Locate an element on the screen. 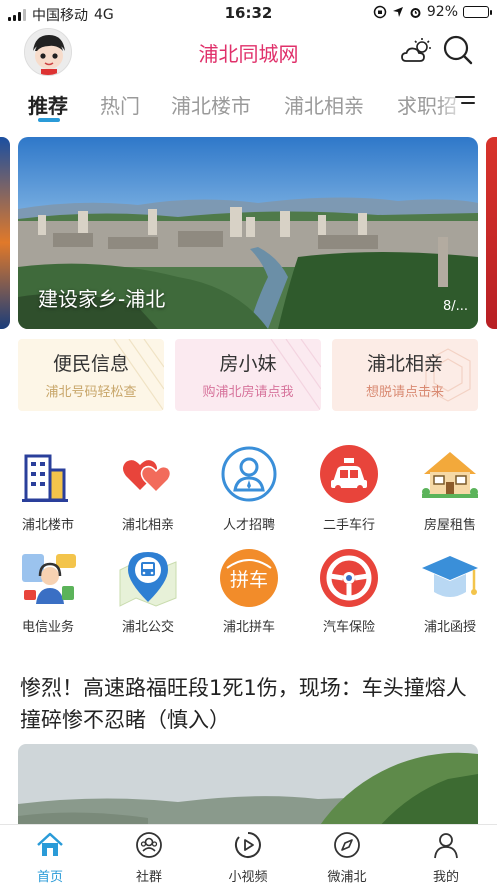  nav-community: 社群 is located at coordinates (149, 857).